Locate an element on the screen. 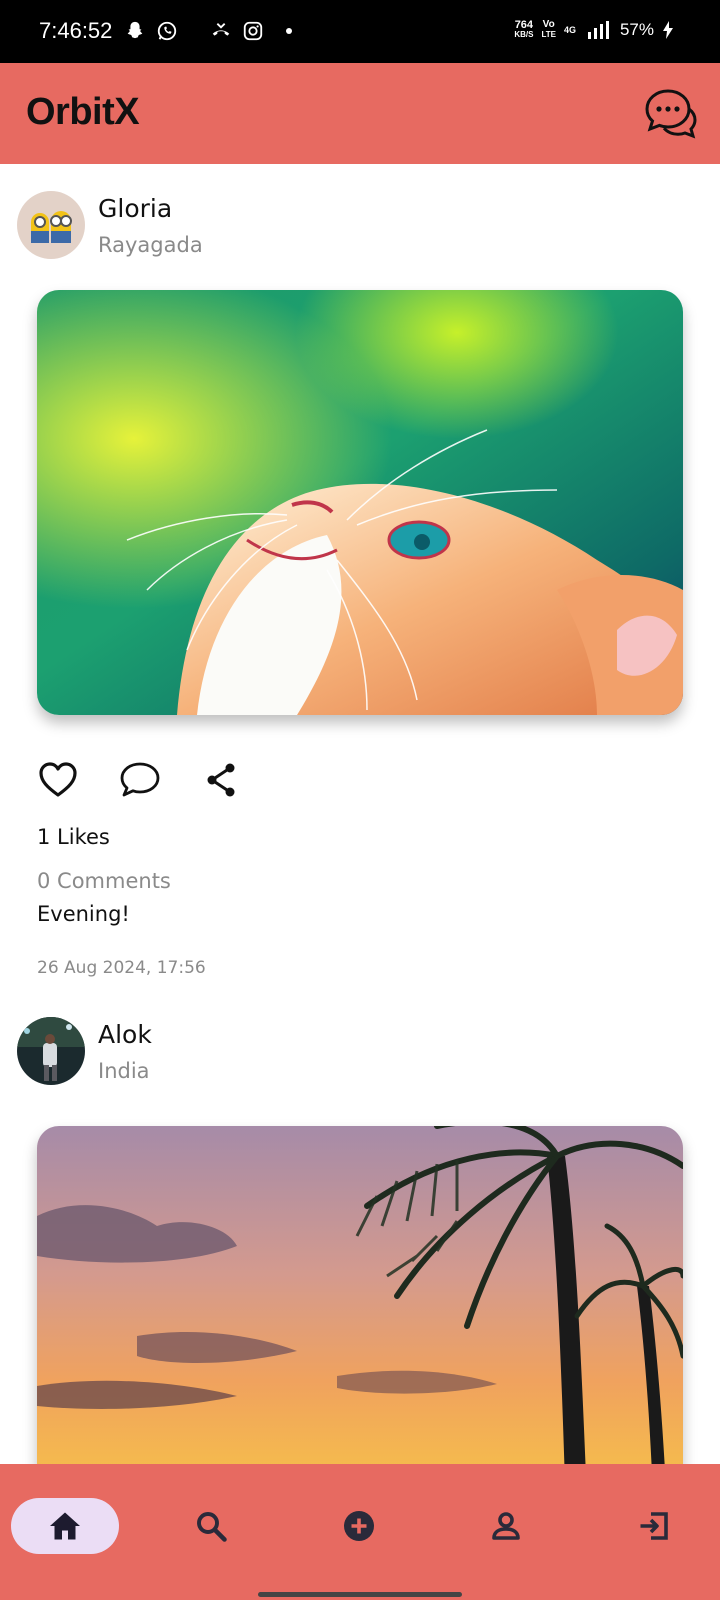  post-actions is located at coordinates (140, 780).